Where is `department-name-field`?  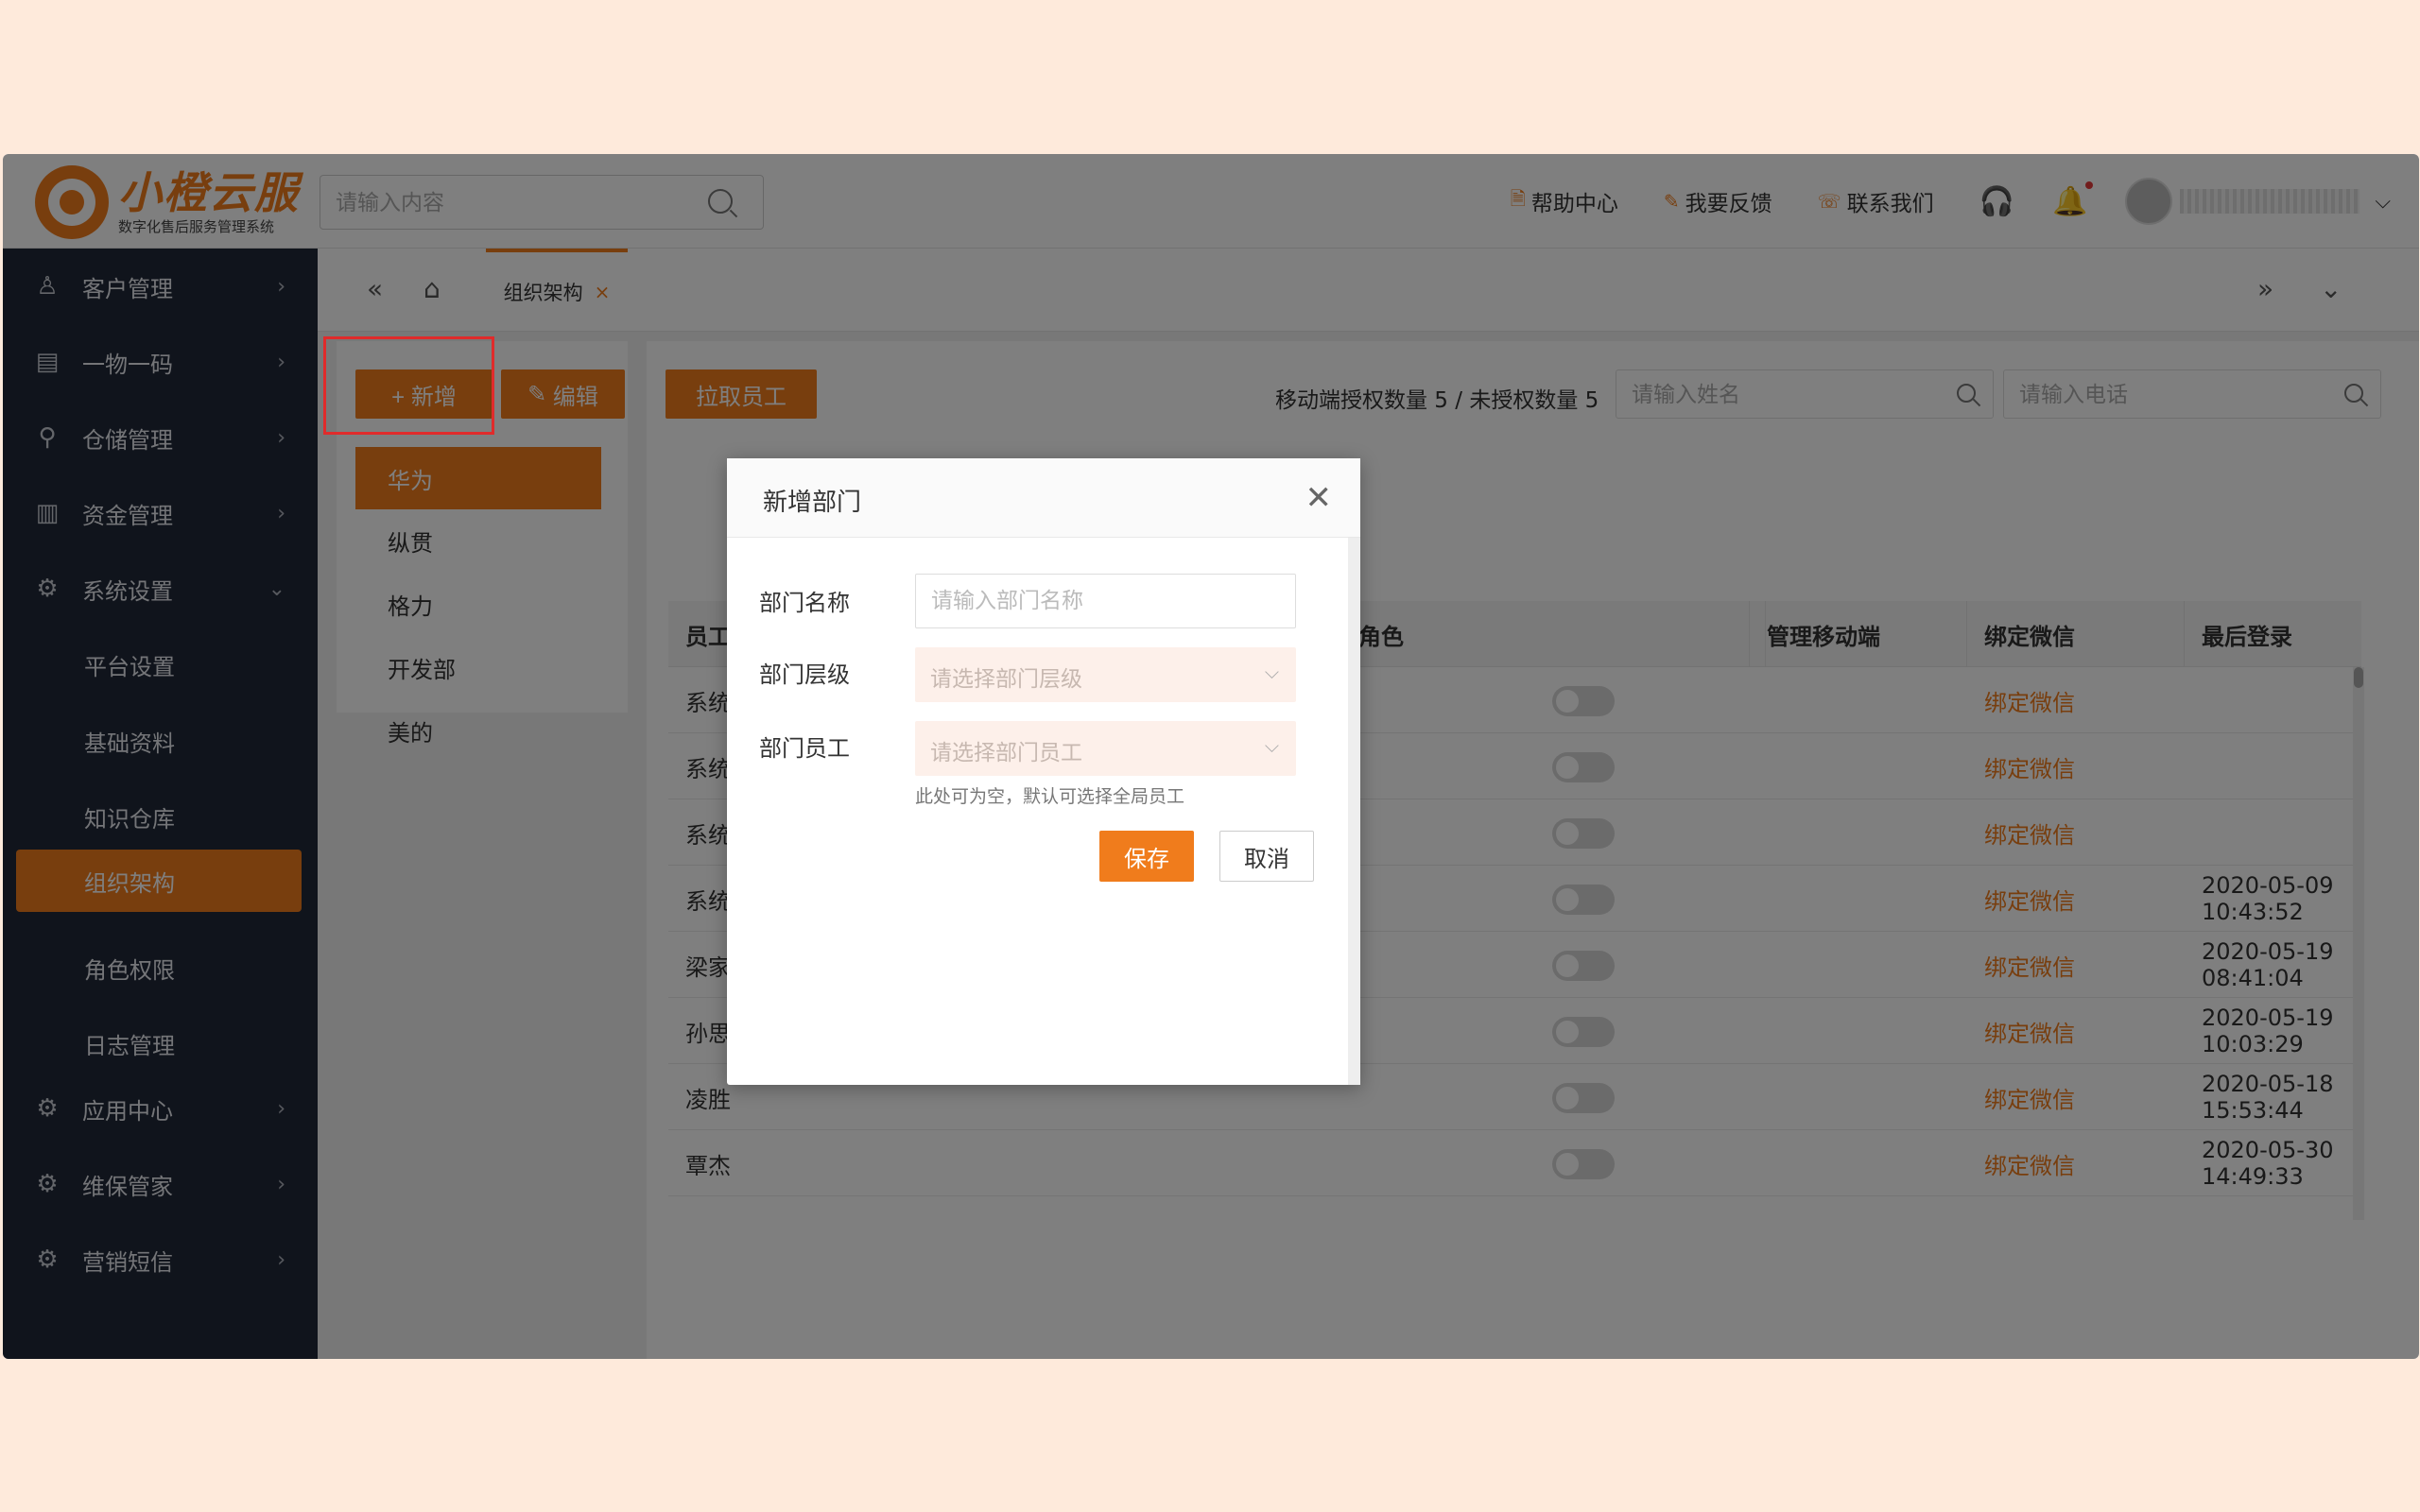 department-name-field is located at coordinates (1105, 601).